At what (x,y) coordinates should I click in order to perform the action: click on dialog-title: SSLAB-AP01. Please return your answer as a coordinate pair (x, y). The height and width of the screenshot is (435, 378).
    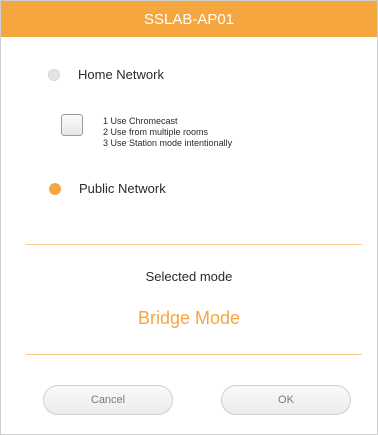
    Looking at the image, I should click on (189, 19).